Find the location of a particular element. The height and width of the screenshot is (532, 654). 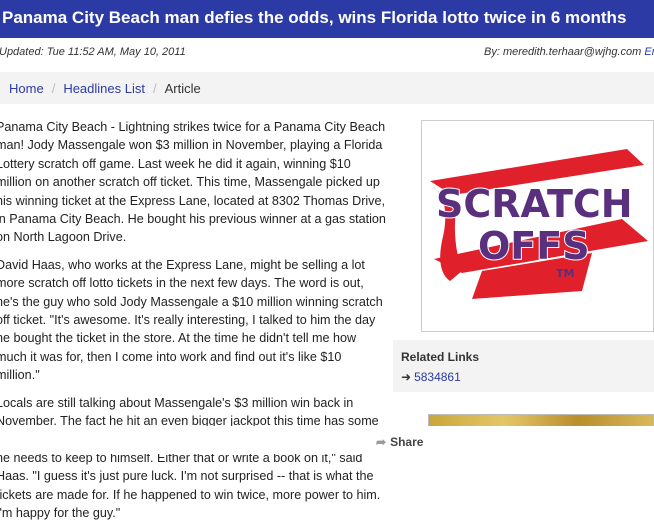

share-label: Share is located at coordinates (407, 442).